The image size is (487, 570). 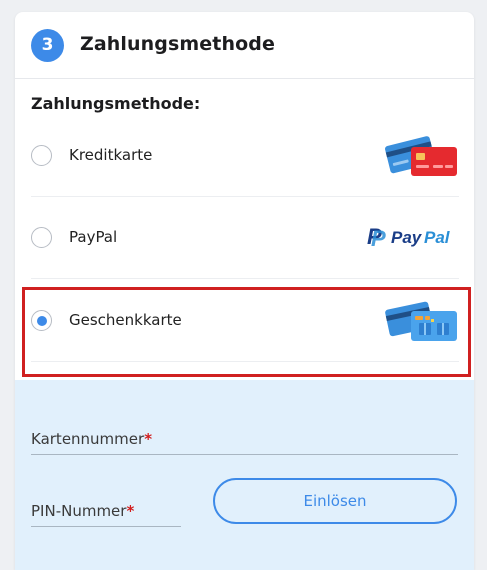 I want to click on step-number-badge: 3, so click(x=47, y=45).